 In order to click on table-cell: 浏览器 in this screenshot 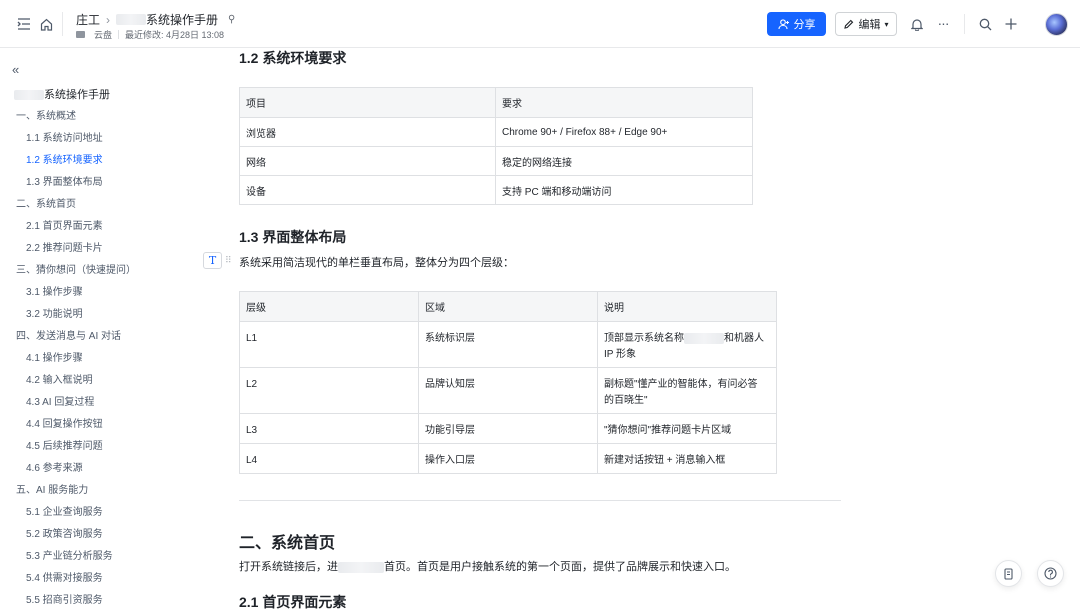, I will do `click(367, 132)`.